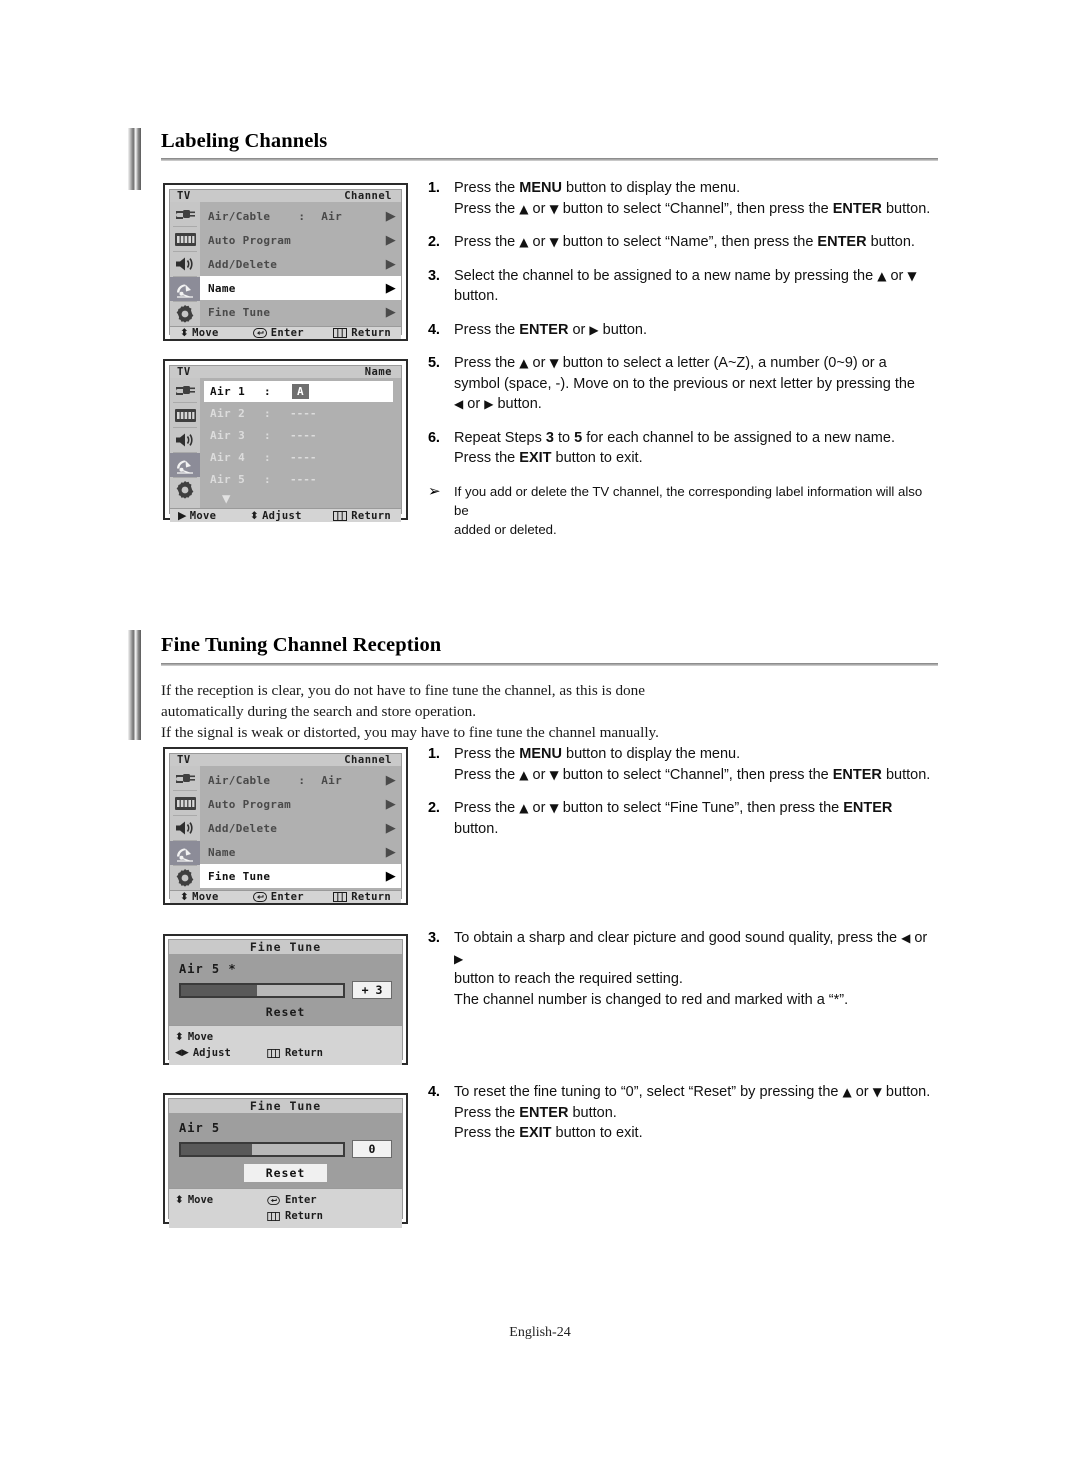 The height and width of the screenshot is (1474, 1080). I want to click on name-row: Air 3 : ----, so click(300, 435).